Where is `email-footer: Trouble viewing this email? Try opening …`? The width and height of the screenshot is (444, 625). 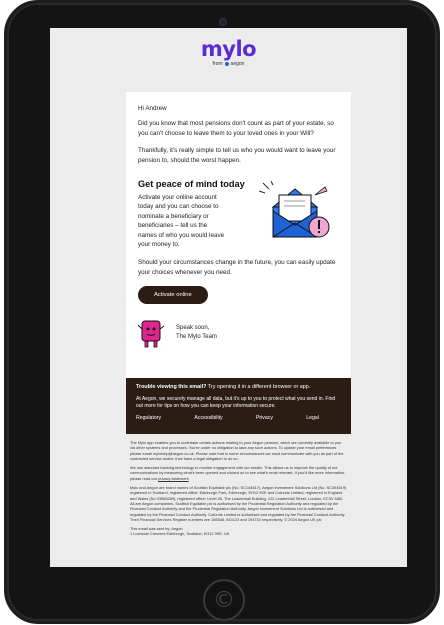
email-footer: Trouble viewing this email? Try opening … is located at coordinates (238, 406).